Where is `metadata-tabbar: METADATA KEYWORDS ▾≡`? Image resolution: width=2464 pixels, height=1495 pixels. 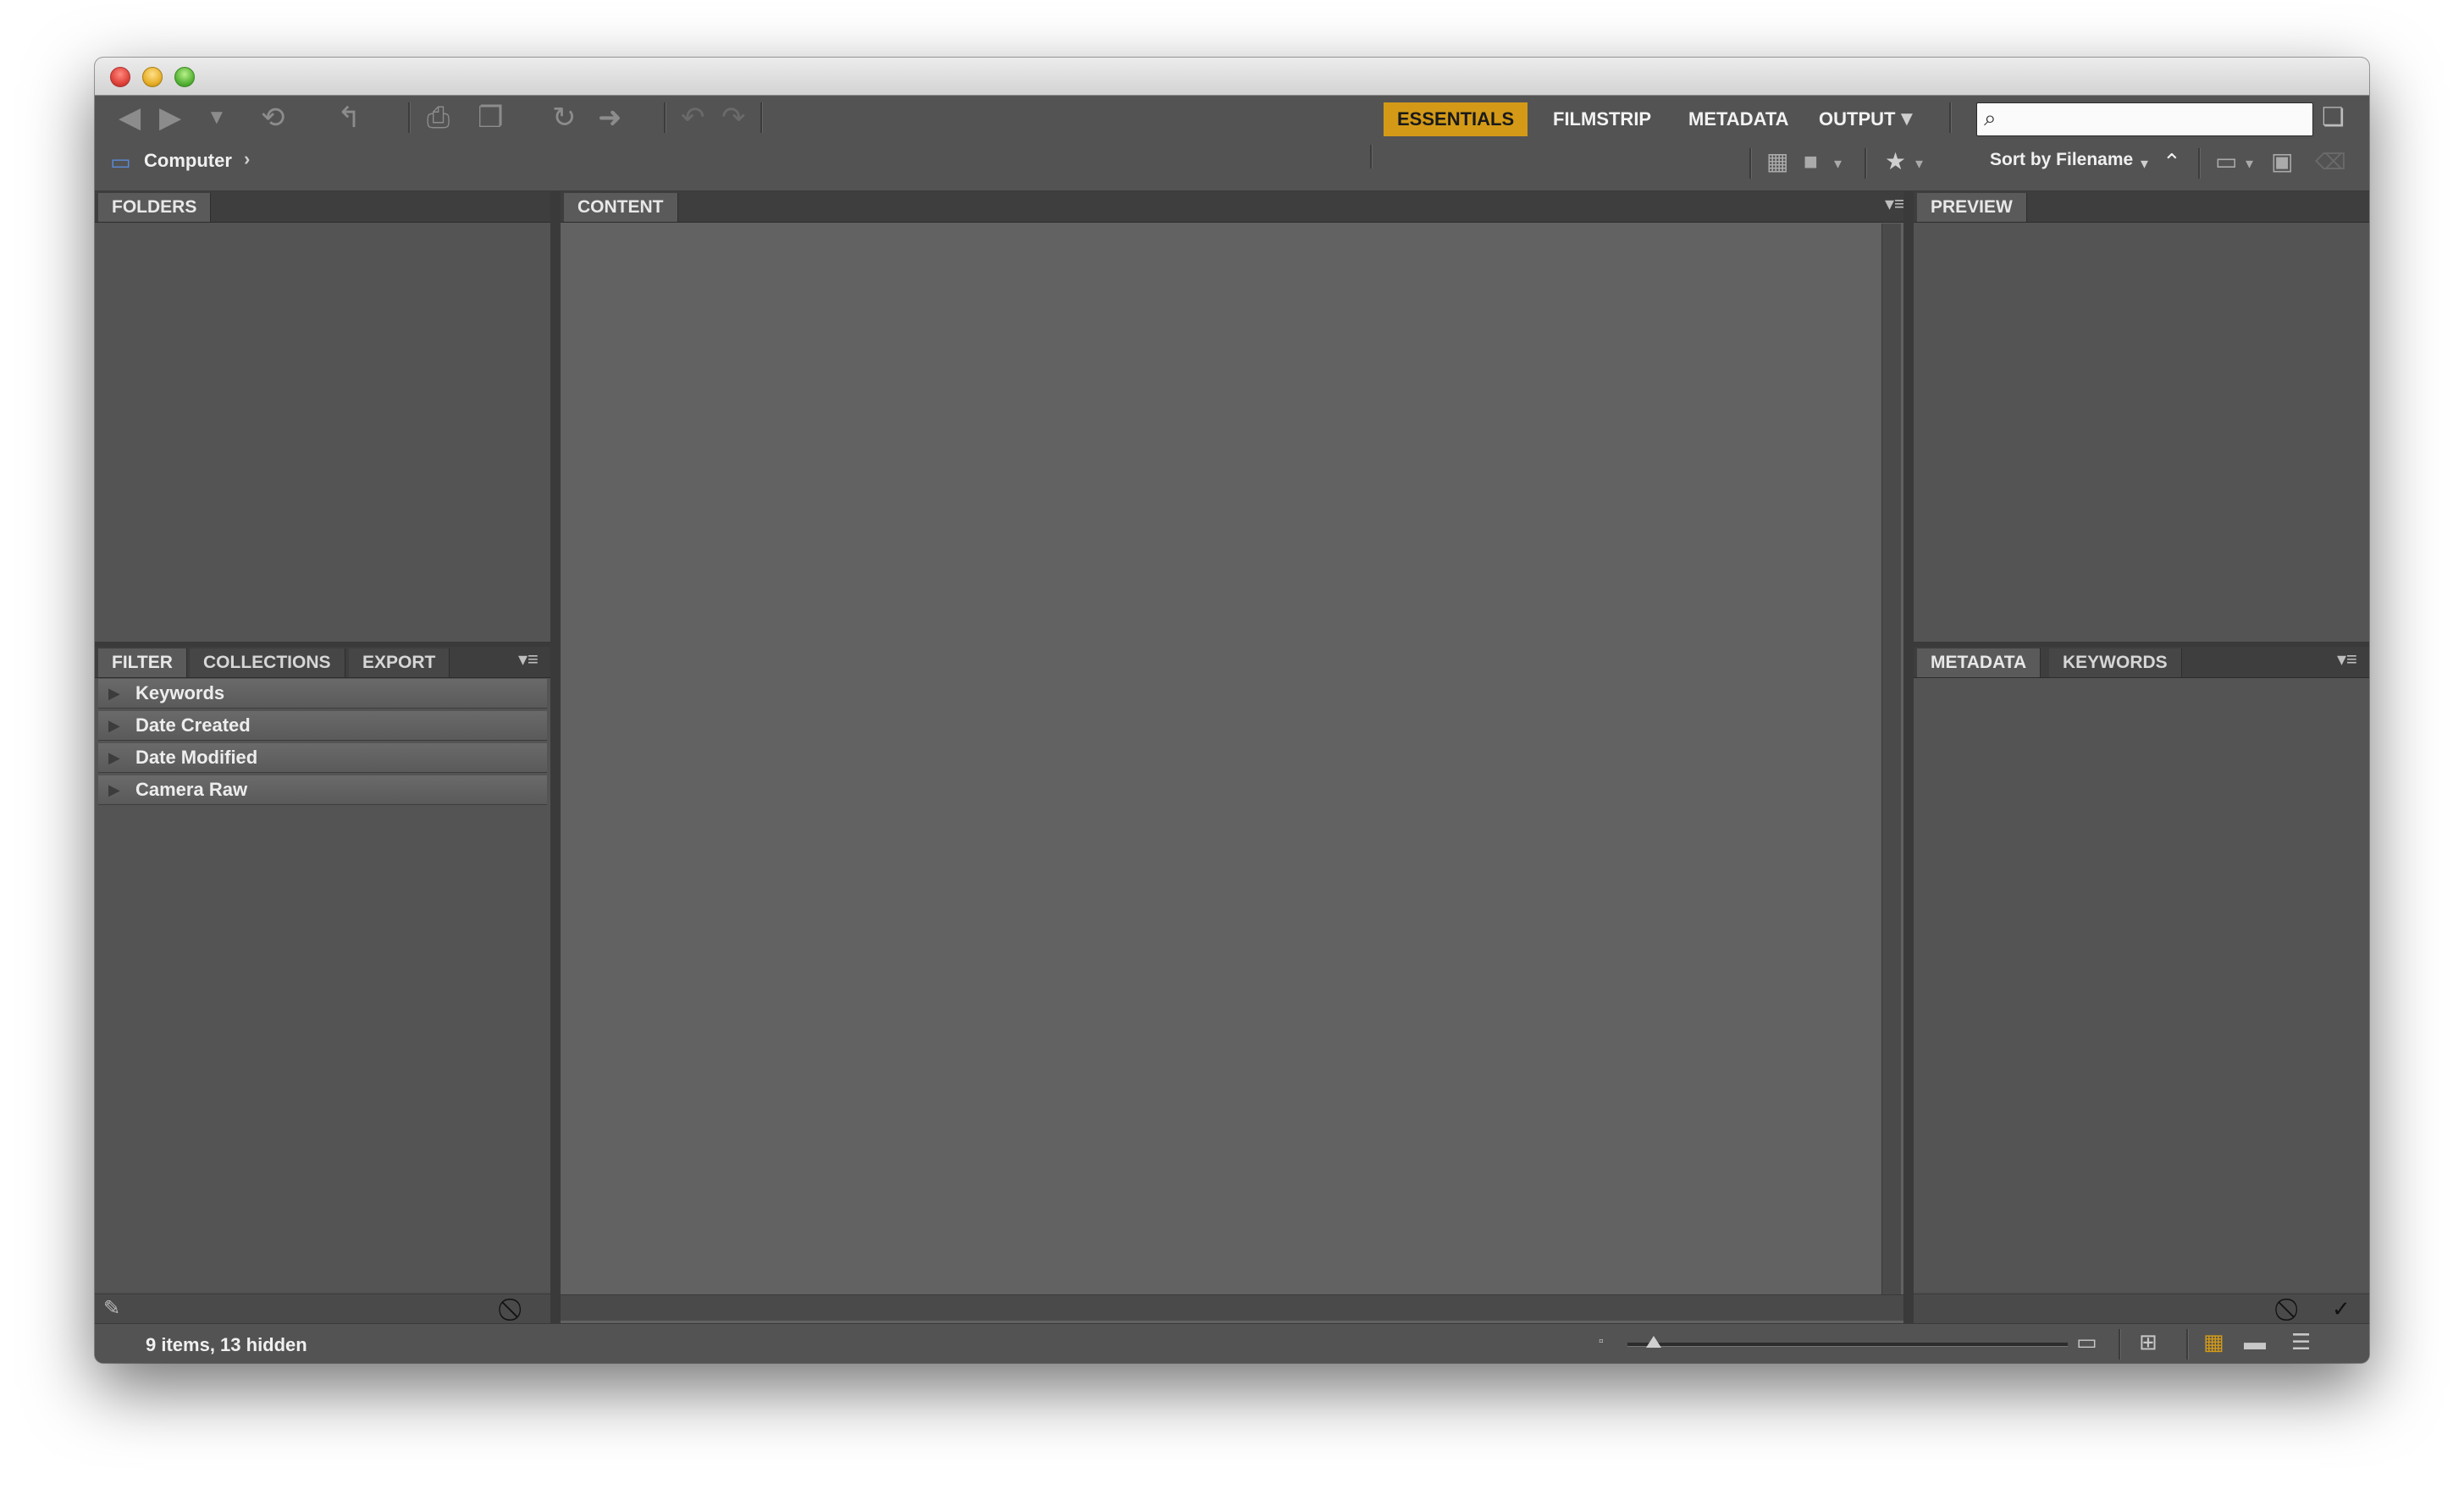 metadata-tabbar: METADATA KEYWORDS ▾≡ is located at coordinates (2141, 662).